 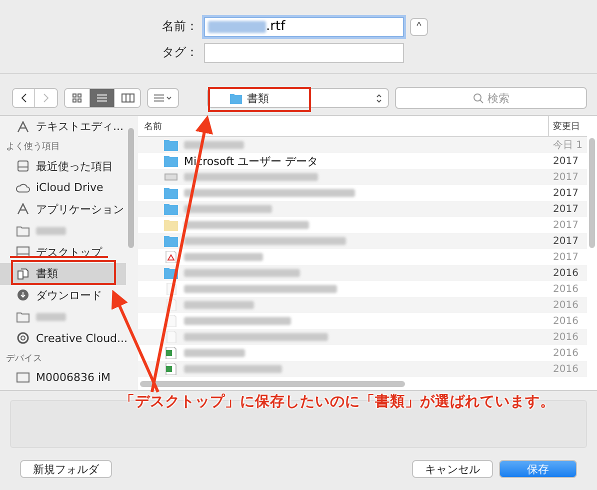 What do you see at coordinates (180, 53) in the screenshot?
I see `tag-label: タグ：` at bounding box center [180, 53].